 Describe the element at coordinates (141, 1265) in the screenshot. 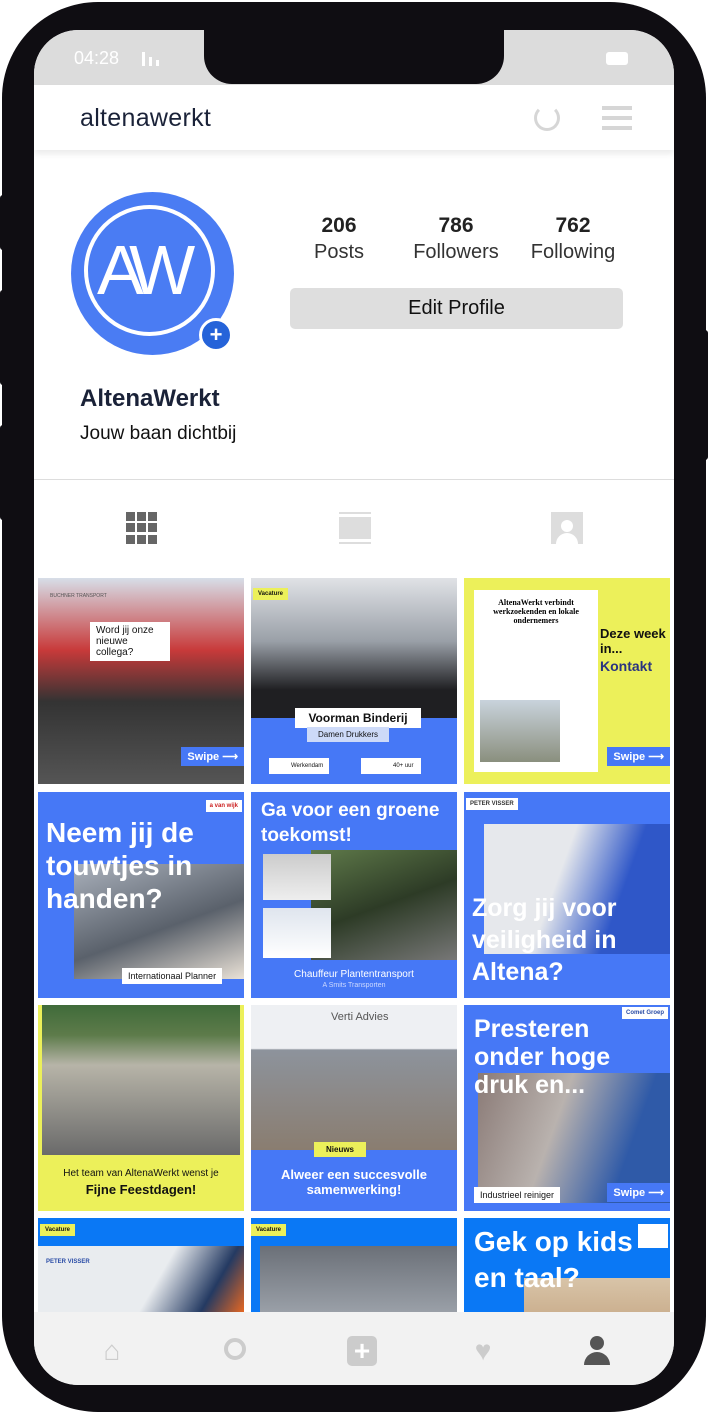

I see `post-tile: Vacature PETER VISSER` at that location.